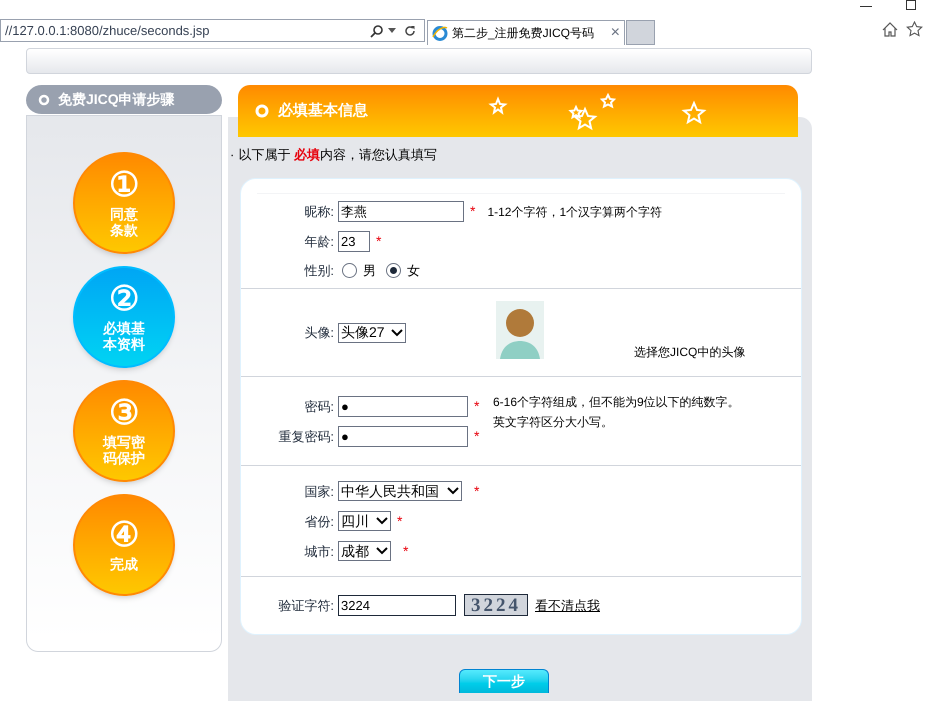  I want to click on address-text: //127.0.0.1:8080/zhuce/seconds.jsp, so click(108, 31).